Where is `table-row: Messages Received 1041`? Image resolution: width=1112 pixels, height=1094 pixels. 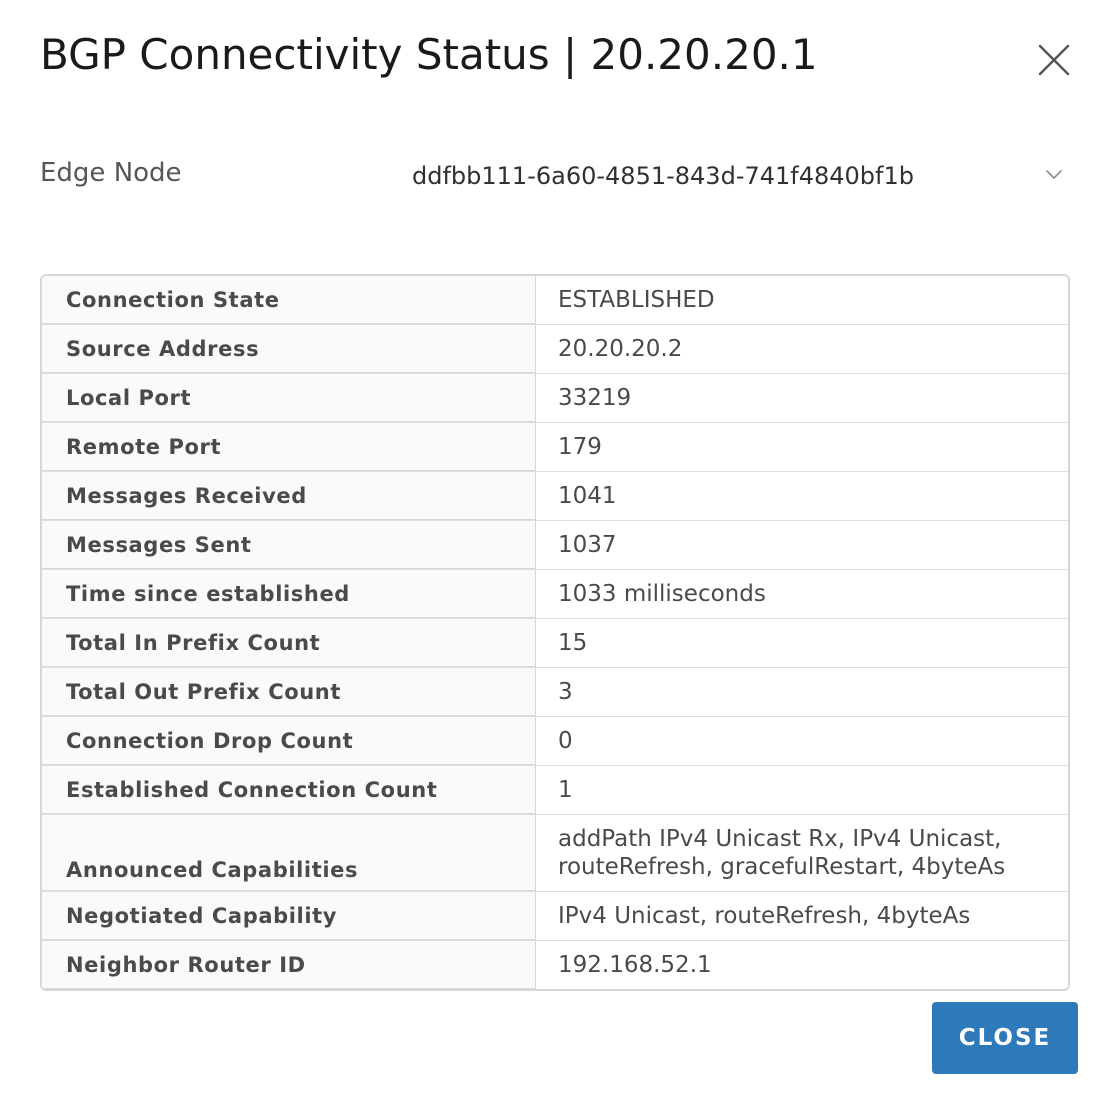
table-row: Messages Received 1041 is located at coordinates (555, 495).